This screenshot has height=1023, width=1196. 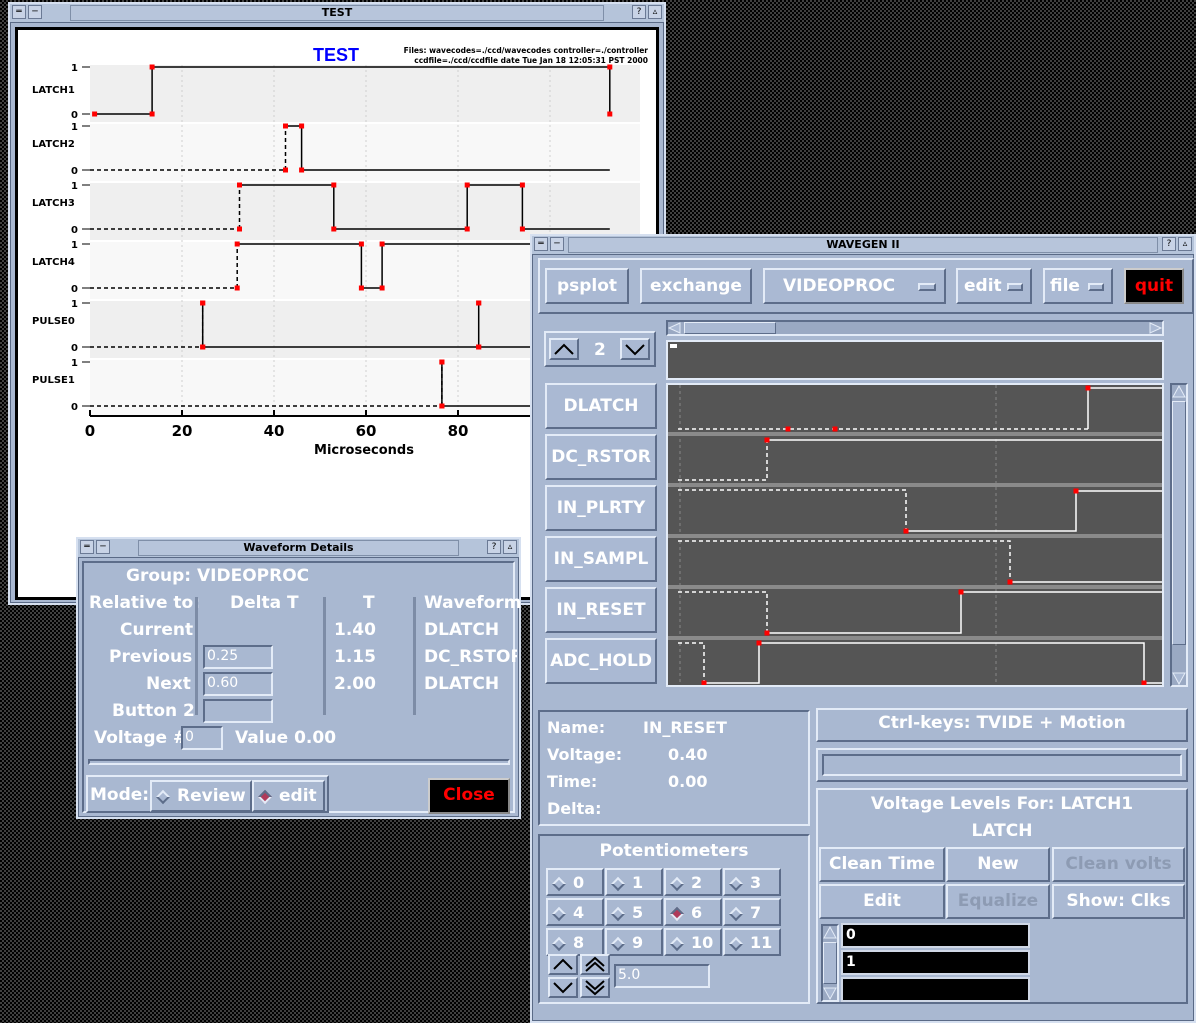 What do you see at coordinates (337, 13) in the screenshot?
I see `test-titlebar: ═ ─ TEST ? ▵` at bounding box center [337, 13].